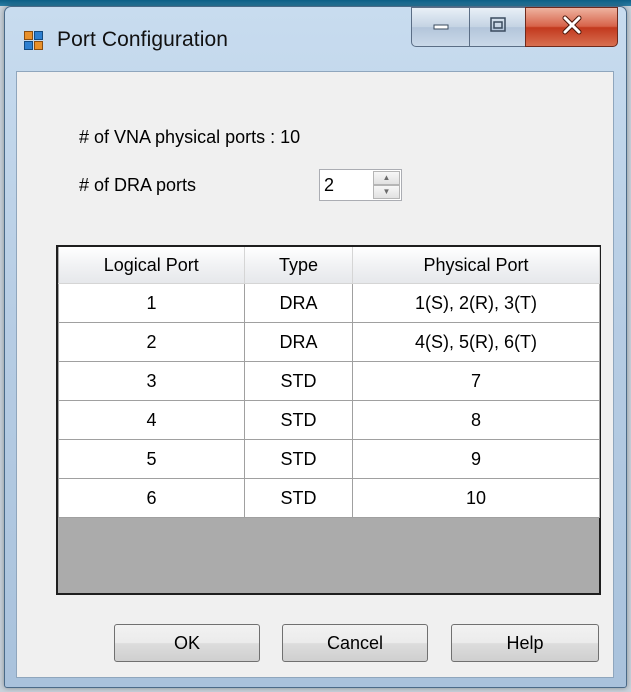  What do you see at coordinates (476, 265) in the screenshot?
I see `column-header-physical-port: Physical Port` at bounding box center [476, 265].